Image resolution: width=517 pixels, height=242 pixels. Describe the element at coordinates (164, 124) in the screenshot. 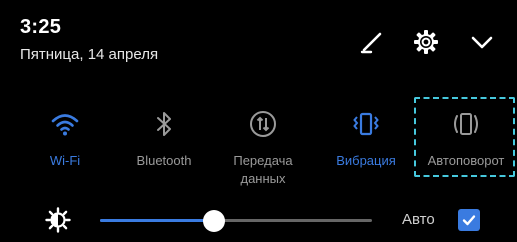

I see `bluetooth-icon` at that location.